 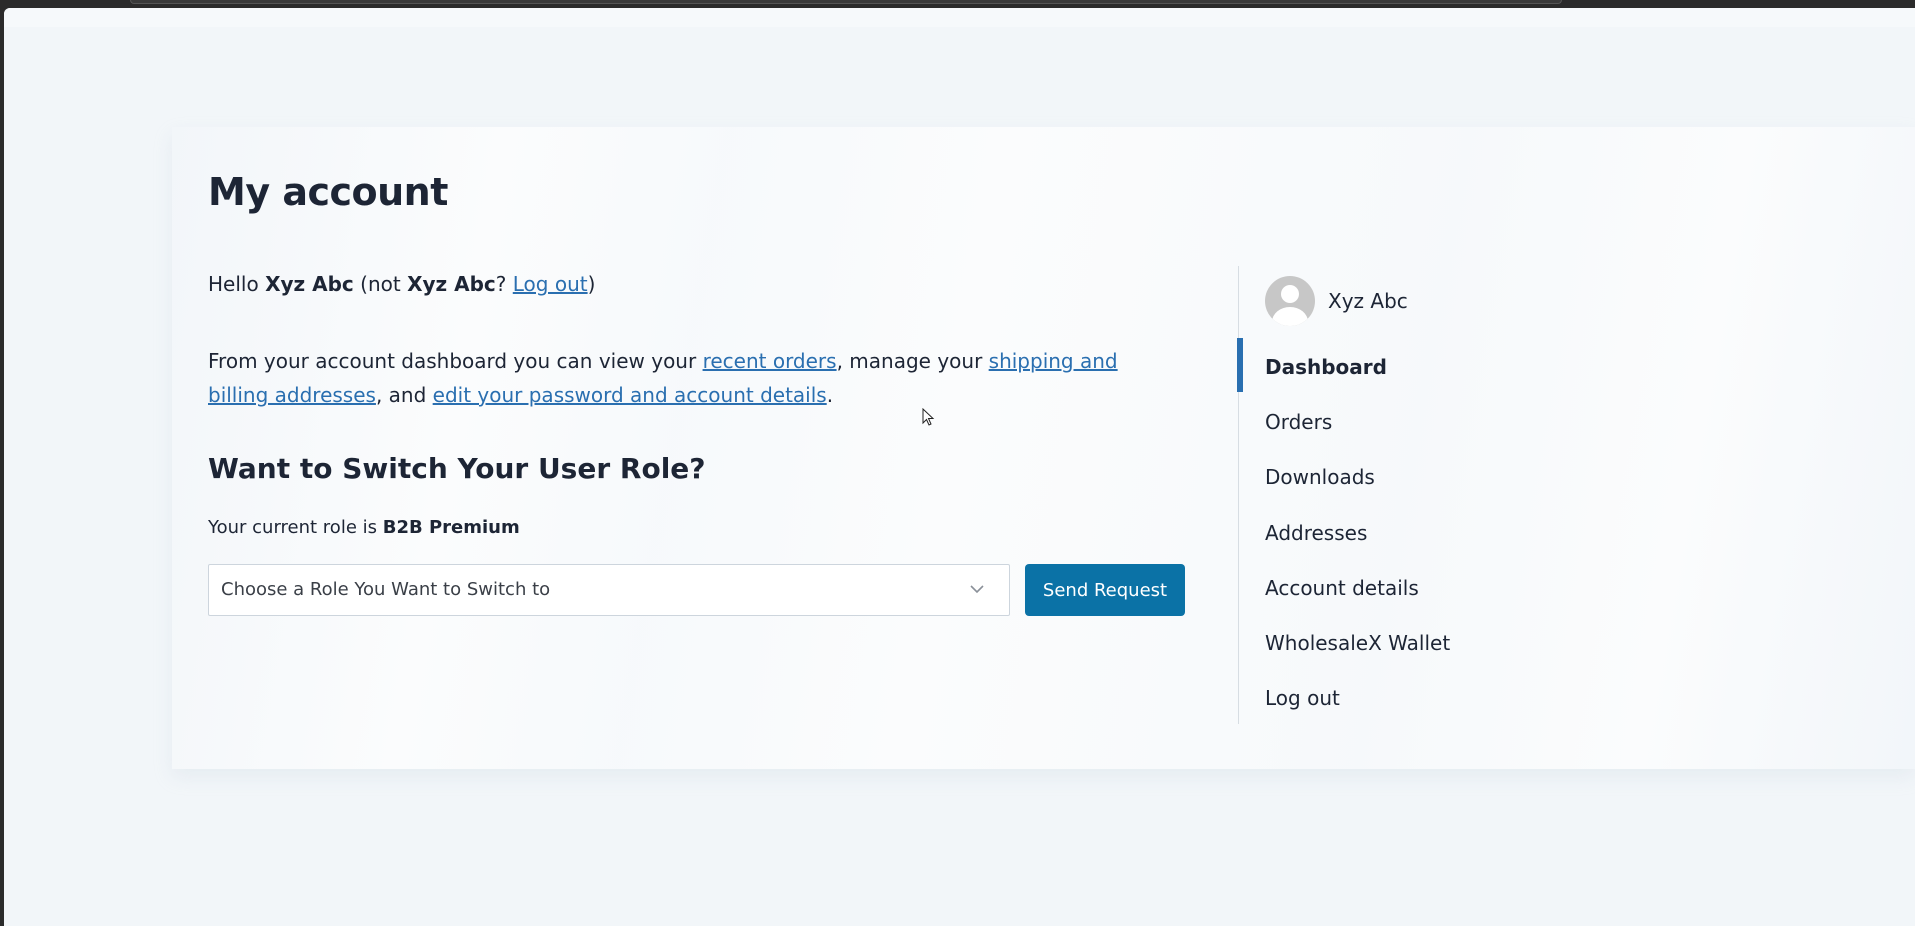 I want to click on nav-item-orders: Orders, so click(x=1298, y=422).